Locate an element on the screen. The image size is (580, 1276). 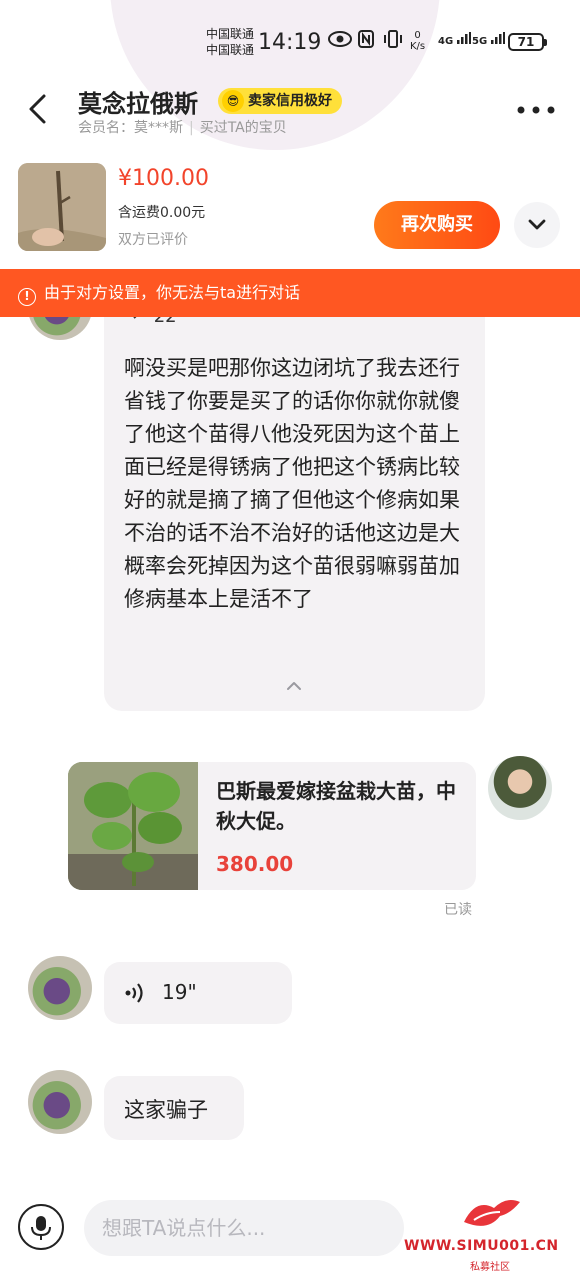
read-status: 已读 is located at coordinates (458, 910).